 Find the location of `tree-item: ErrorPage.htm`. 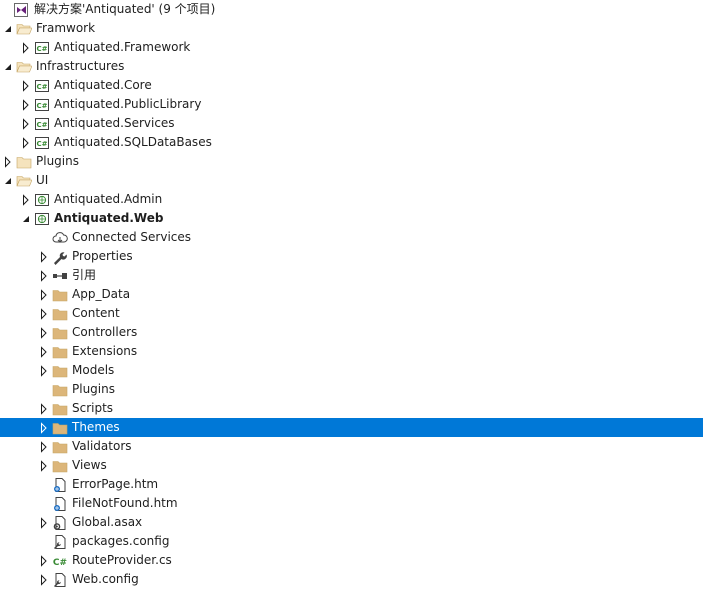

tree-item: ErrorPage.htm is located at coordinates (351, 484).